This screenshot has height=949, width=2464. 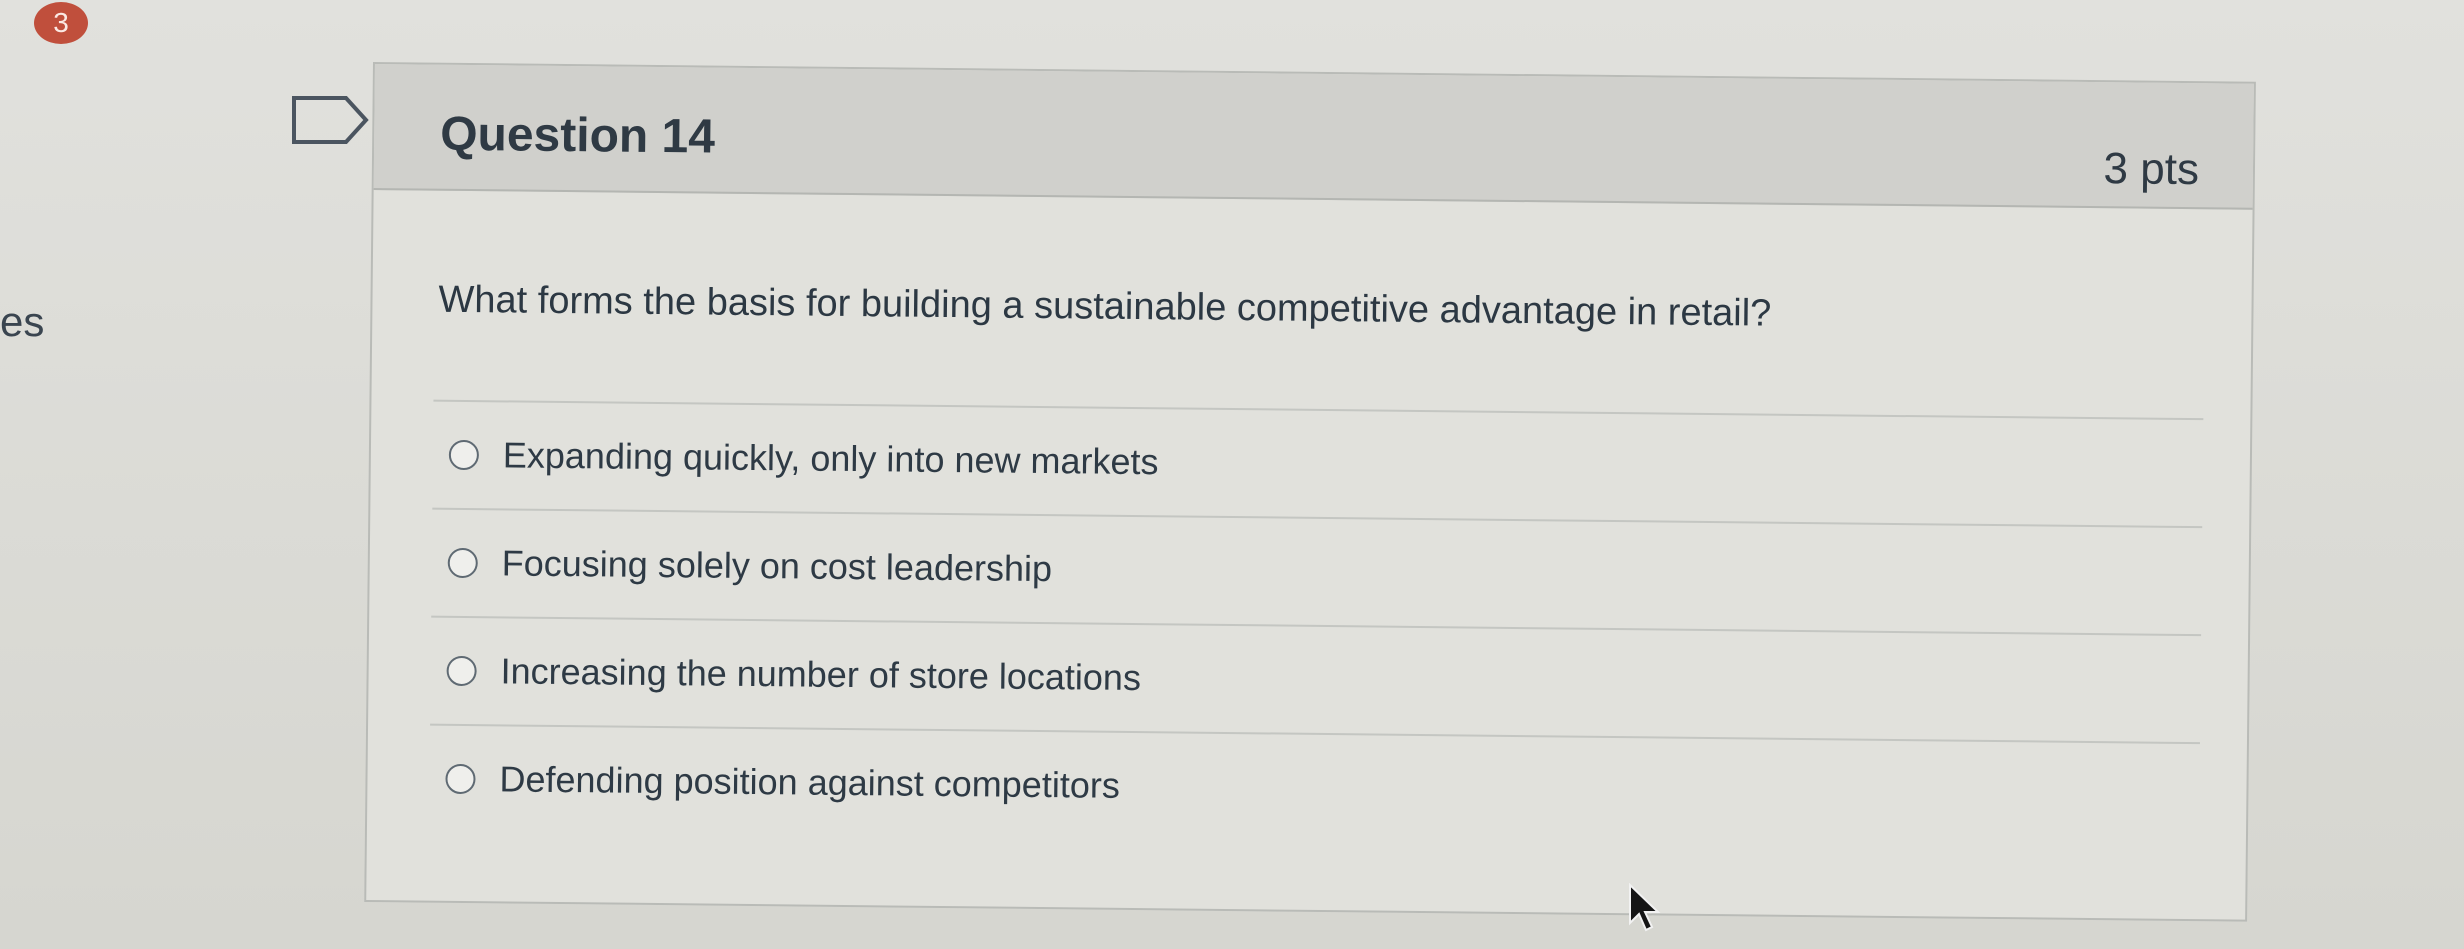 What do you see at coordinates (1316, 679) in the screenshot?
I see `answer-option: Increasing the number of store locations` at bounding box center [1316, 679].